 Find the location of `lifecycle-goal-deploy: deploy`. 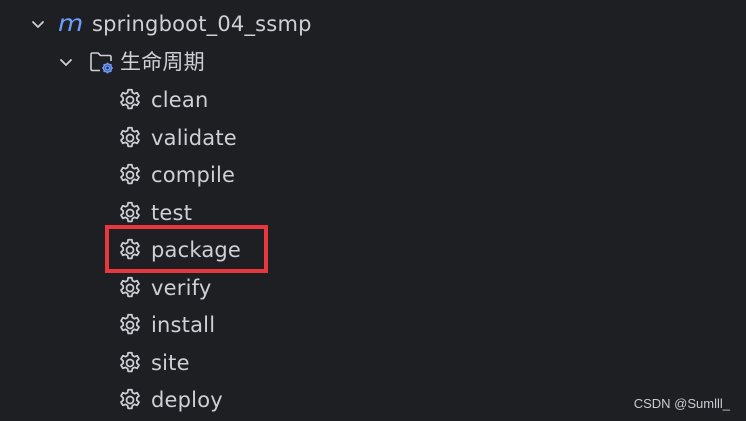

lifecycle-goal-deploy: deploy is located at coordinates (169, 400).